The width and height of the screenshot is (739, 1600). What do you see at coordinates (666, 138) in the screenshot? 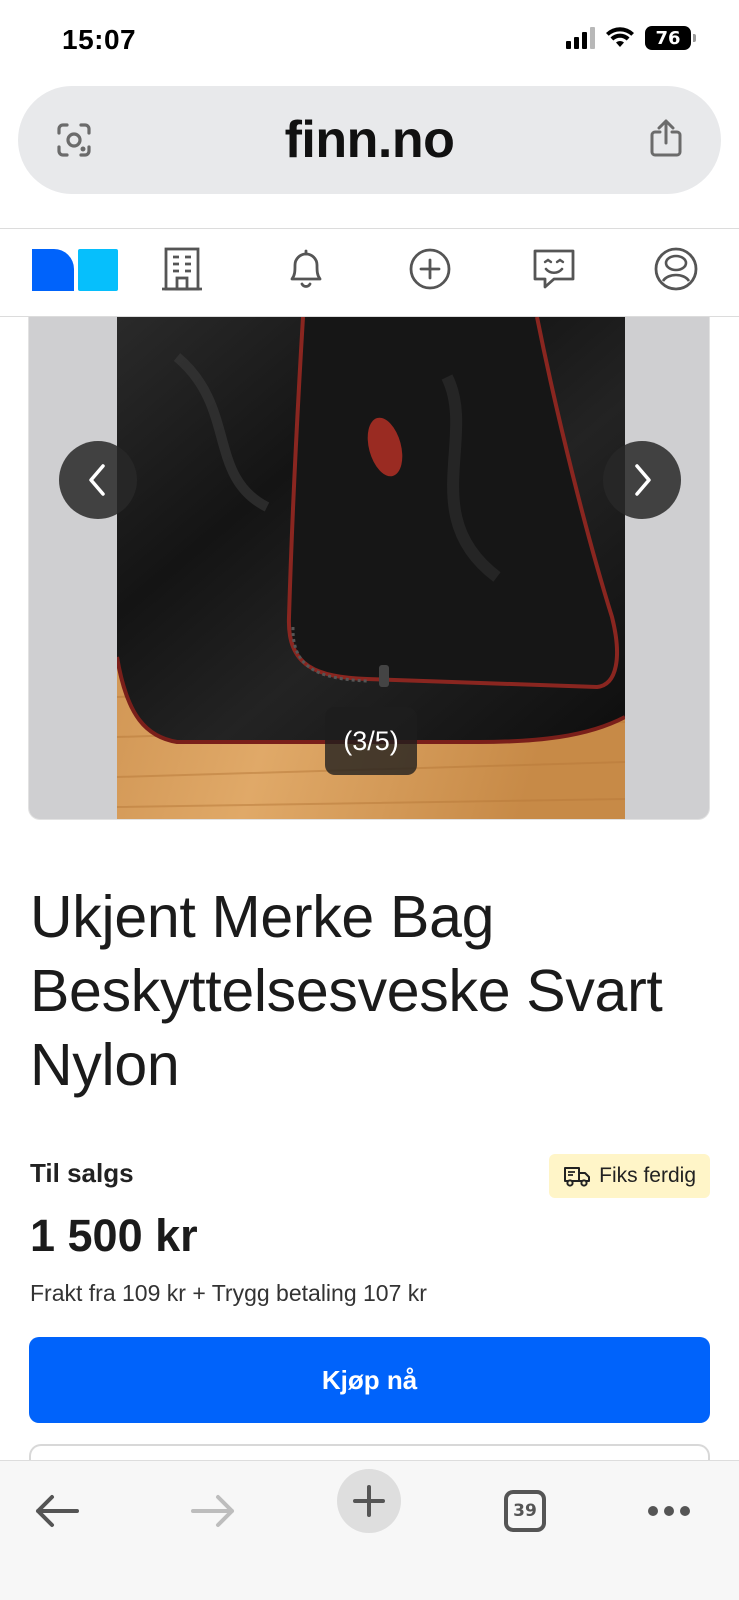
I see `share-icon` at bounding box center [666, 138].